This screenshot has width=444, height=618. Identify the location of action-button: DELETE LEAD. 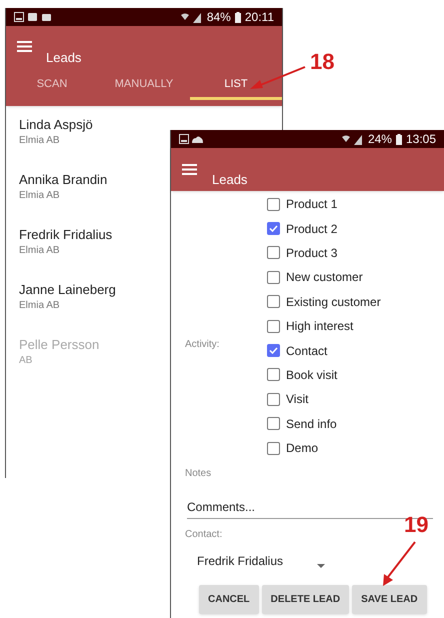
(306, 599).